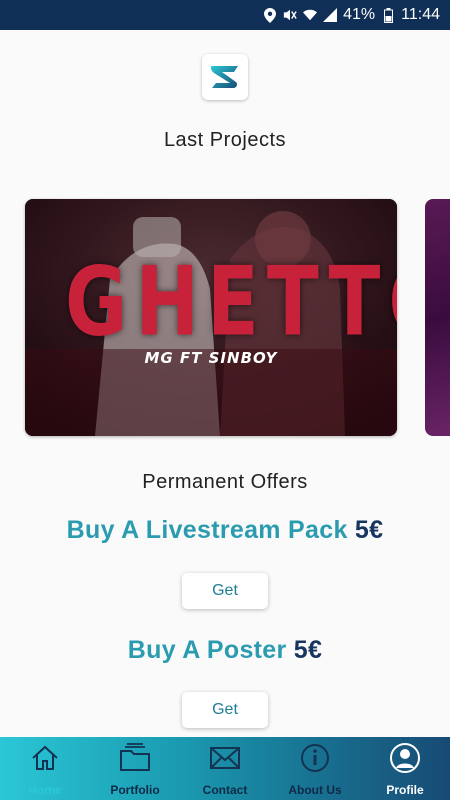 The height and width of the screenshot is (800, 450). What do you see at coordinates (135, 790) in the screenshot?
I see `nav-portfolio-label: Portfolio` at bounding box center [135, 790].